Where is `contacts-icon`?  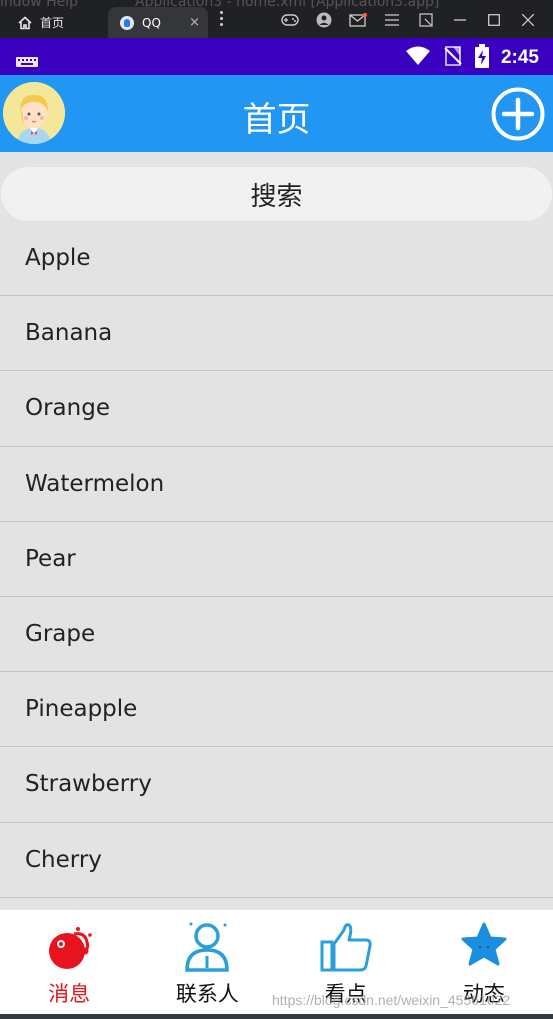
contacts-icon is located at coordinates (207, 947).